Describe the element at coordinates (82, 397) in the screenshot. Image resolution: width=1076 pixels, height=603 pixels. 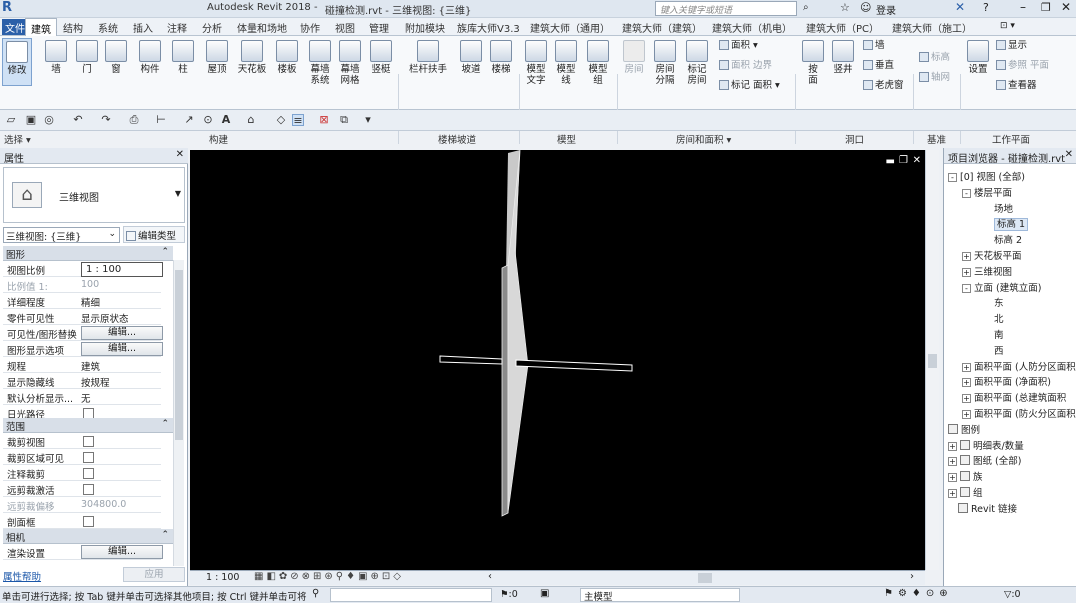
I see `property-row: 默认分析显示... 无` at that location.